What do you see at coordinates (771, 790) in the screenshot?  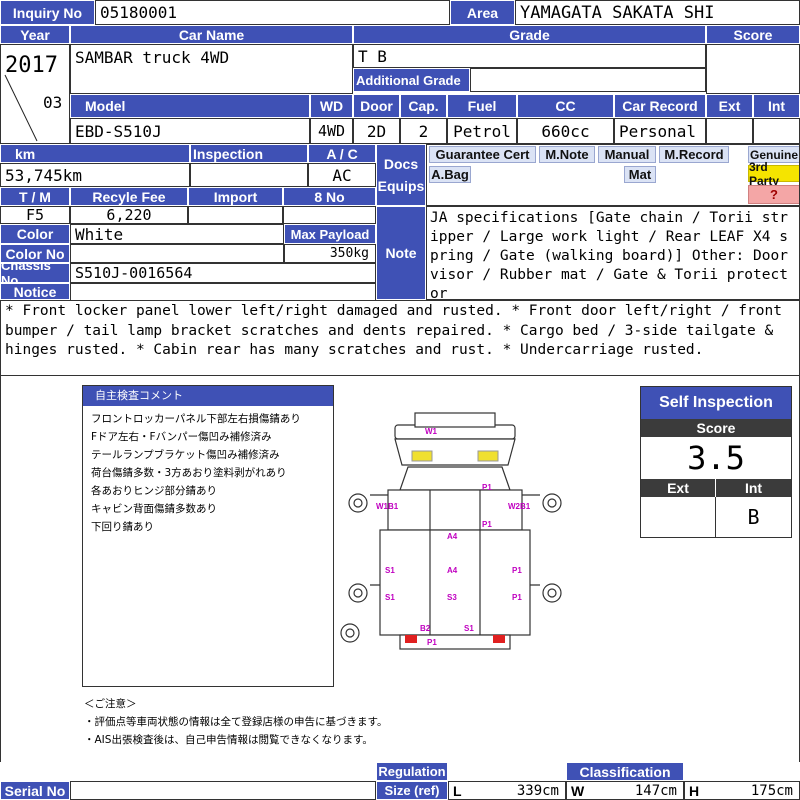 I see `size-h-value: 175cm` at bounding box center [771, 790].